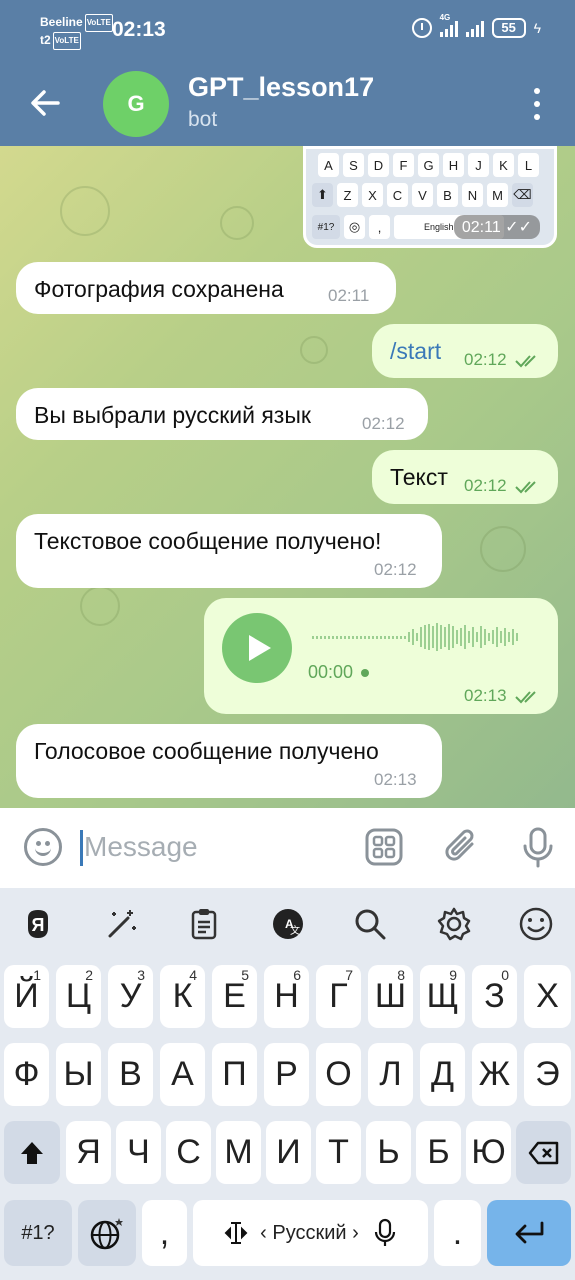 The image size is (575, 1280). I want to click on volte-badge: VoLTE, so click(98, 23).